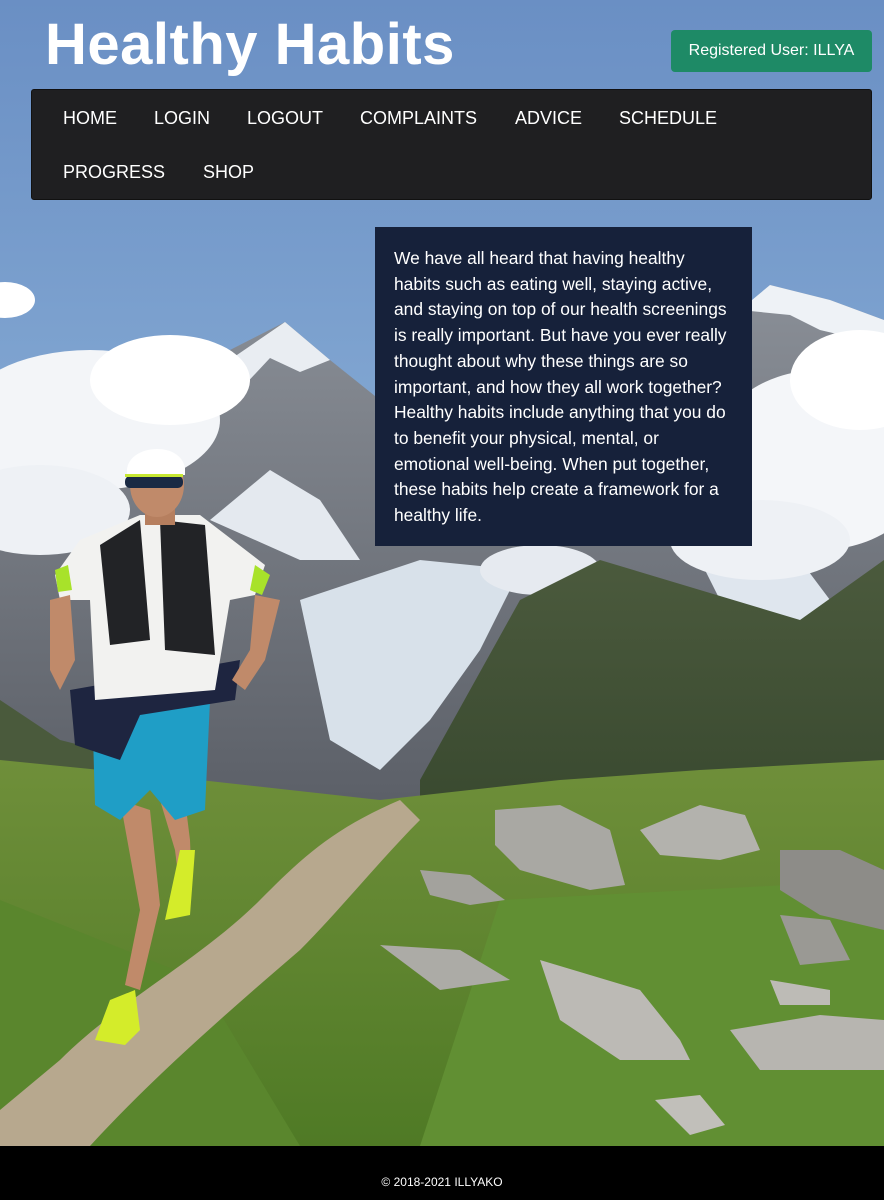 The width and height of the screenshot is (884, 1200). What do you see at coordinates (548, 118) in the screenshot?
I see `nav-advice: ADVICE` at bounding box center [548, 118].